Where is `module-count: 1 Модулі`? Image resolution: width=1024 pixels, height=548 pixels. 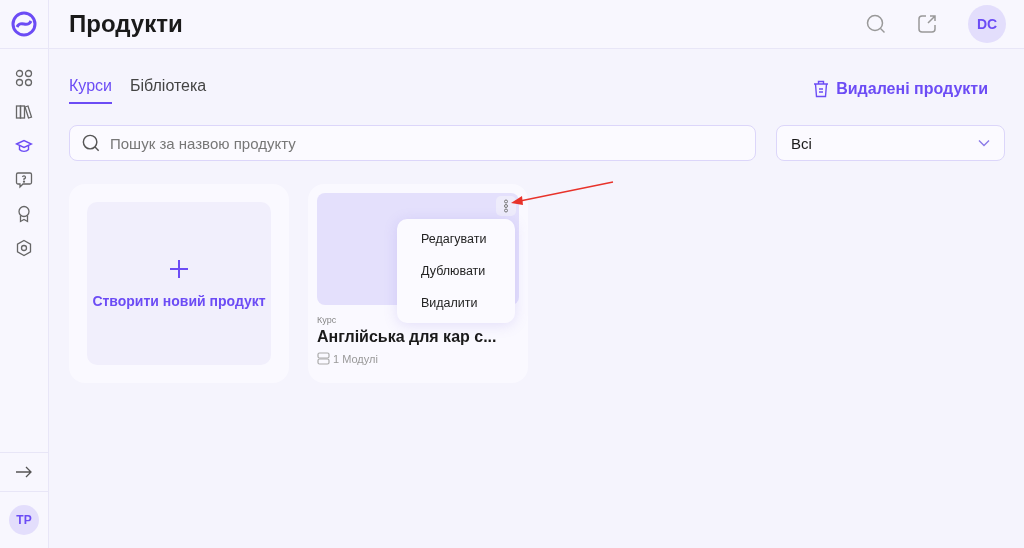
module-count: 1 Модулі is located at coordinates (355, 358).